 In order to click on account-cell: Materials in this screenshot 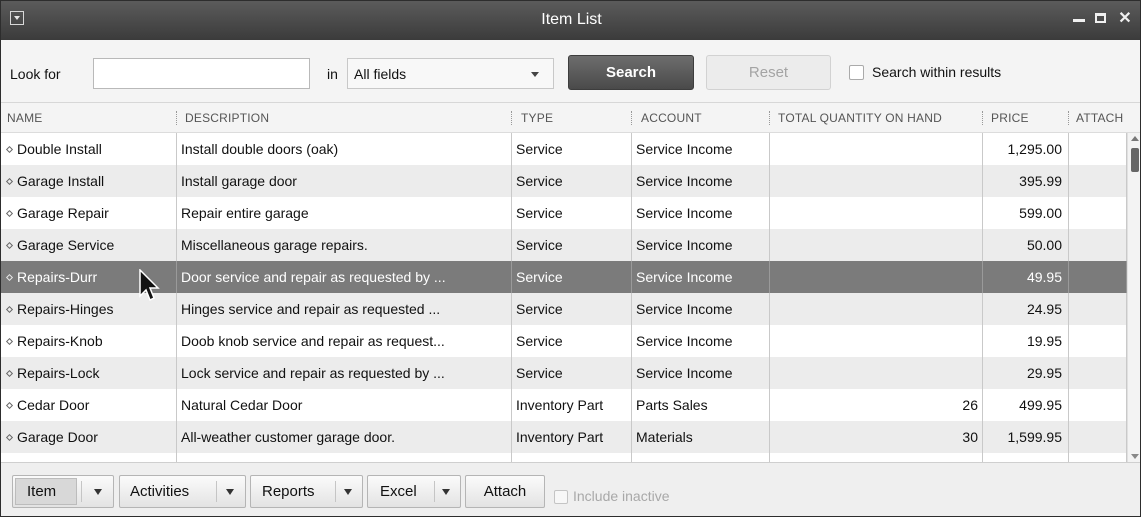, I will do `click(701, 437)`.